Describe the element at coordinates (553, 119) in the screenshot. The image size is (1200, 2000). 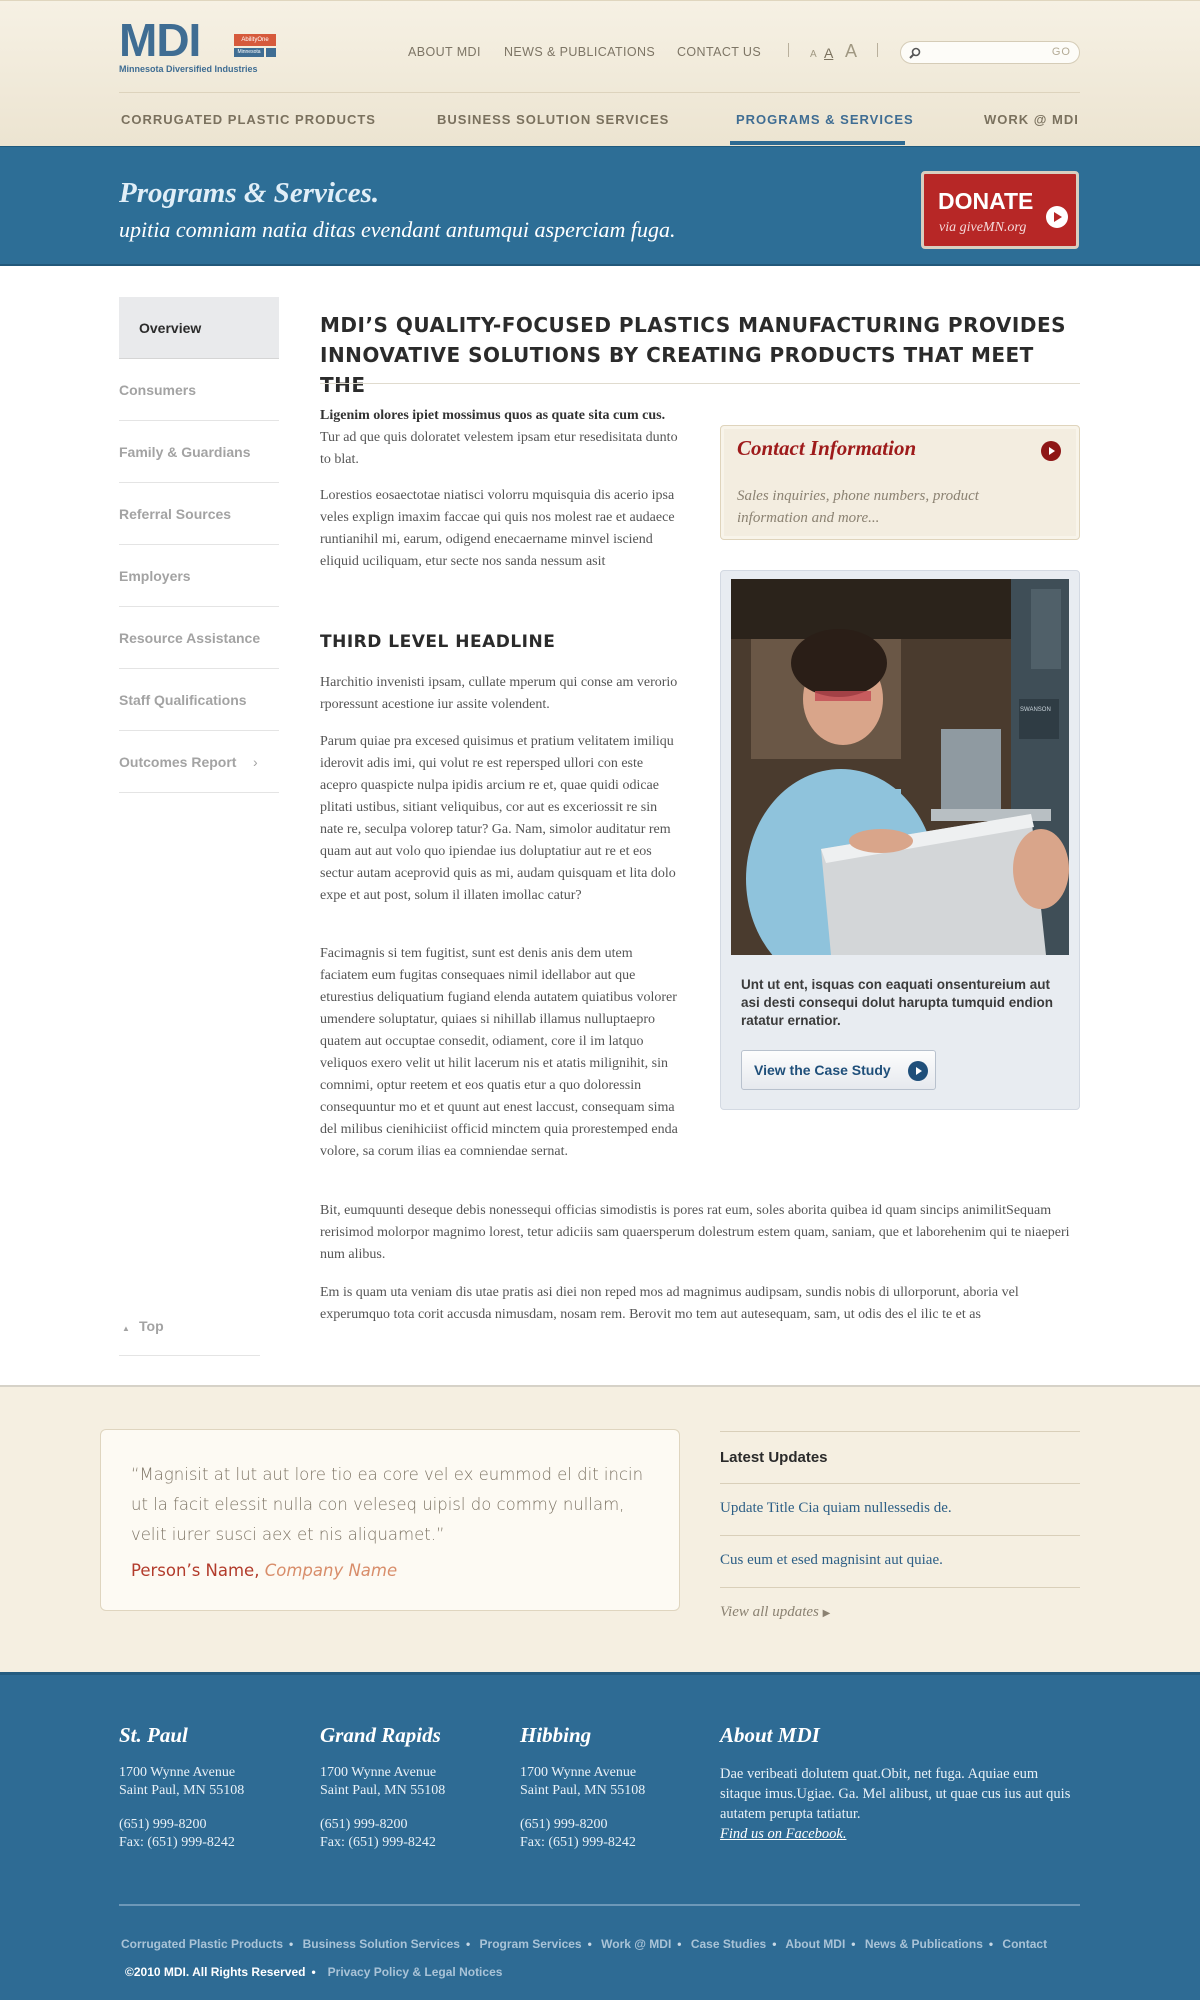
I see `nav-business-solution-services: BUSINESS SOLUTION SERVICES` at that location.